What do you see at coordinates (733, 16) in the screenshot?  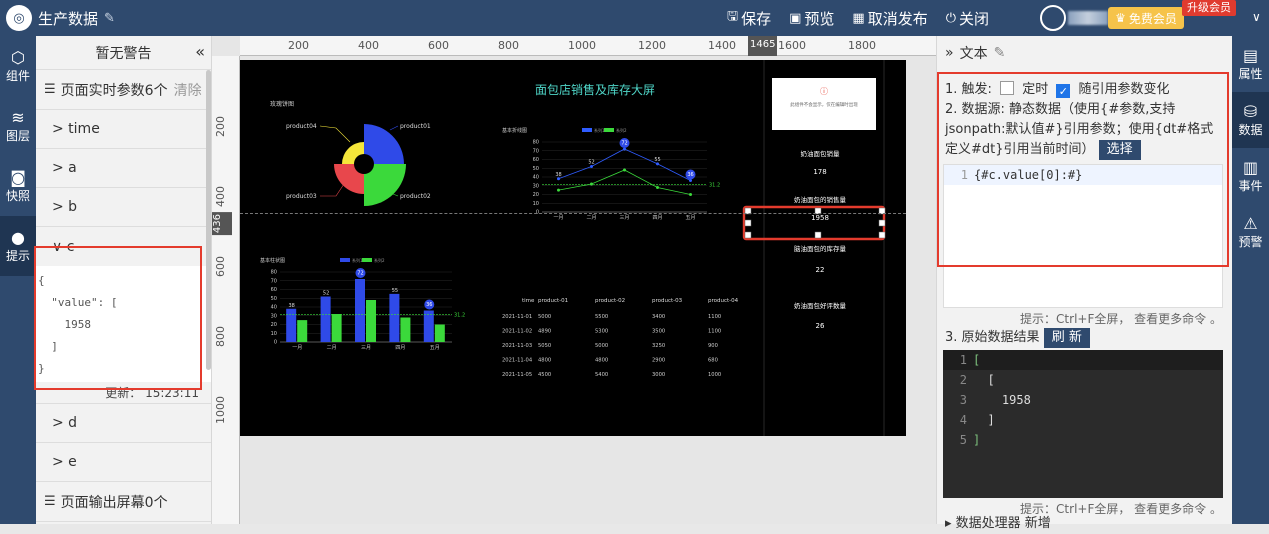 I see `save-icon: 🖫` at bounding box center [733, 16].